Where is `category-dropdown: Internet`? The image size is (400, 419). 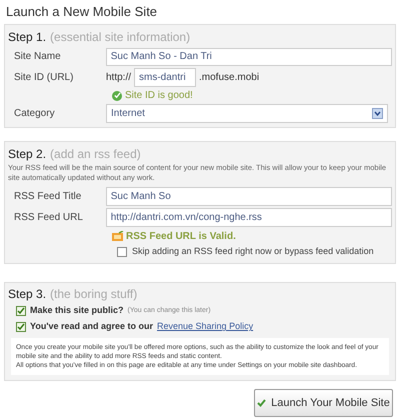
category-dropdown: Internet is located at coordinates (247, 113).